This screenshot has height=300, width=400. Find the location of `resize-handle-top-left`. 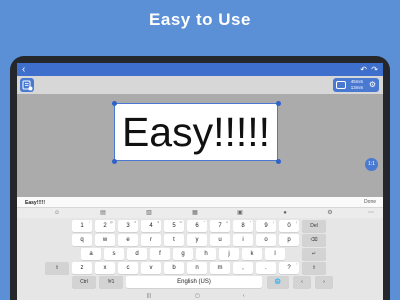

resize-handle-top-left is located at coordinates (114, 103).